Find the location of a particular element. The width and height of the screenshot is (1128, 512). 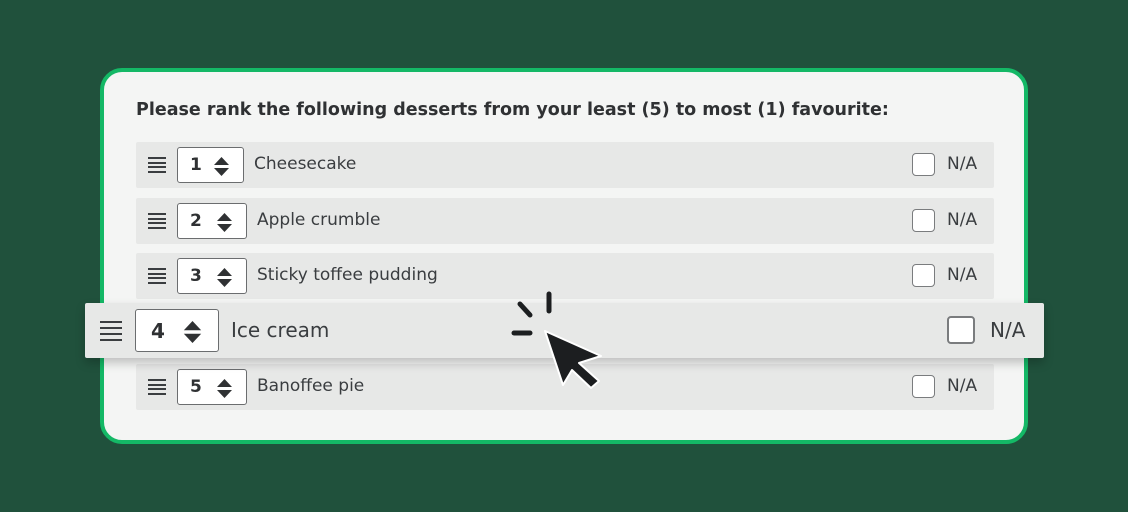

item-label: Apple crumble is located at coordinates (319, 220).